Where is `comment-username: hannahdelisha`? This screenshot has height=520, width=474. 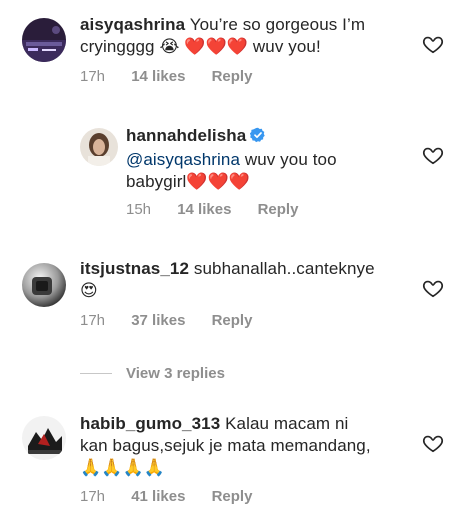 comment-username: hannahdelisha is located at coordinates (186, 135).